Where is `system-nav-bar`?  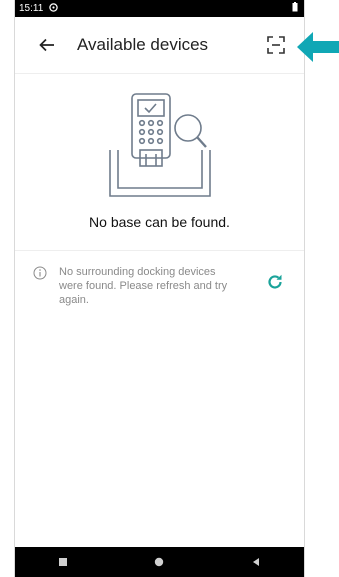
system-nav-bar is located at coordinates (159, 562).